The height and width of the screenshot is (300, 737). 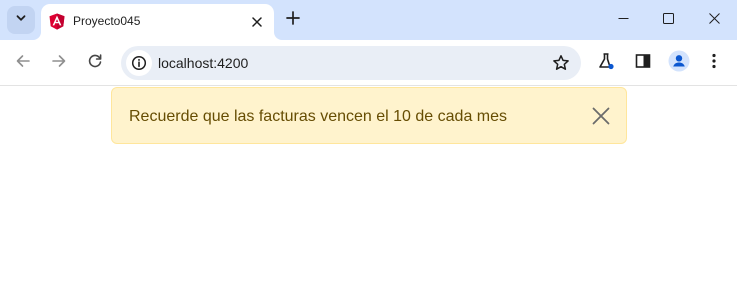 I want to click on plus-icon, so click(x=293, y=20).